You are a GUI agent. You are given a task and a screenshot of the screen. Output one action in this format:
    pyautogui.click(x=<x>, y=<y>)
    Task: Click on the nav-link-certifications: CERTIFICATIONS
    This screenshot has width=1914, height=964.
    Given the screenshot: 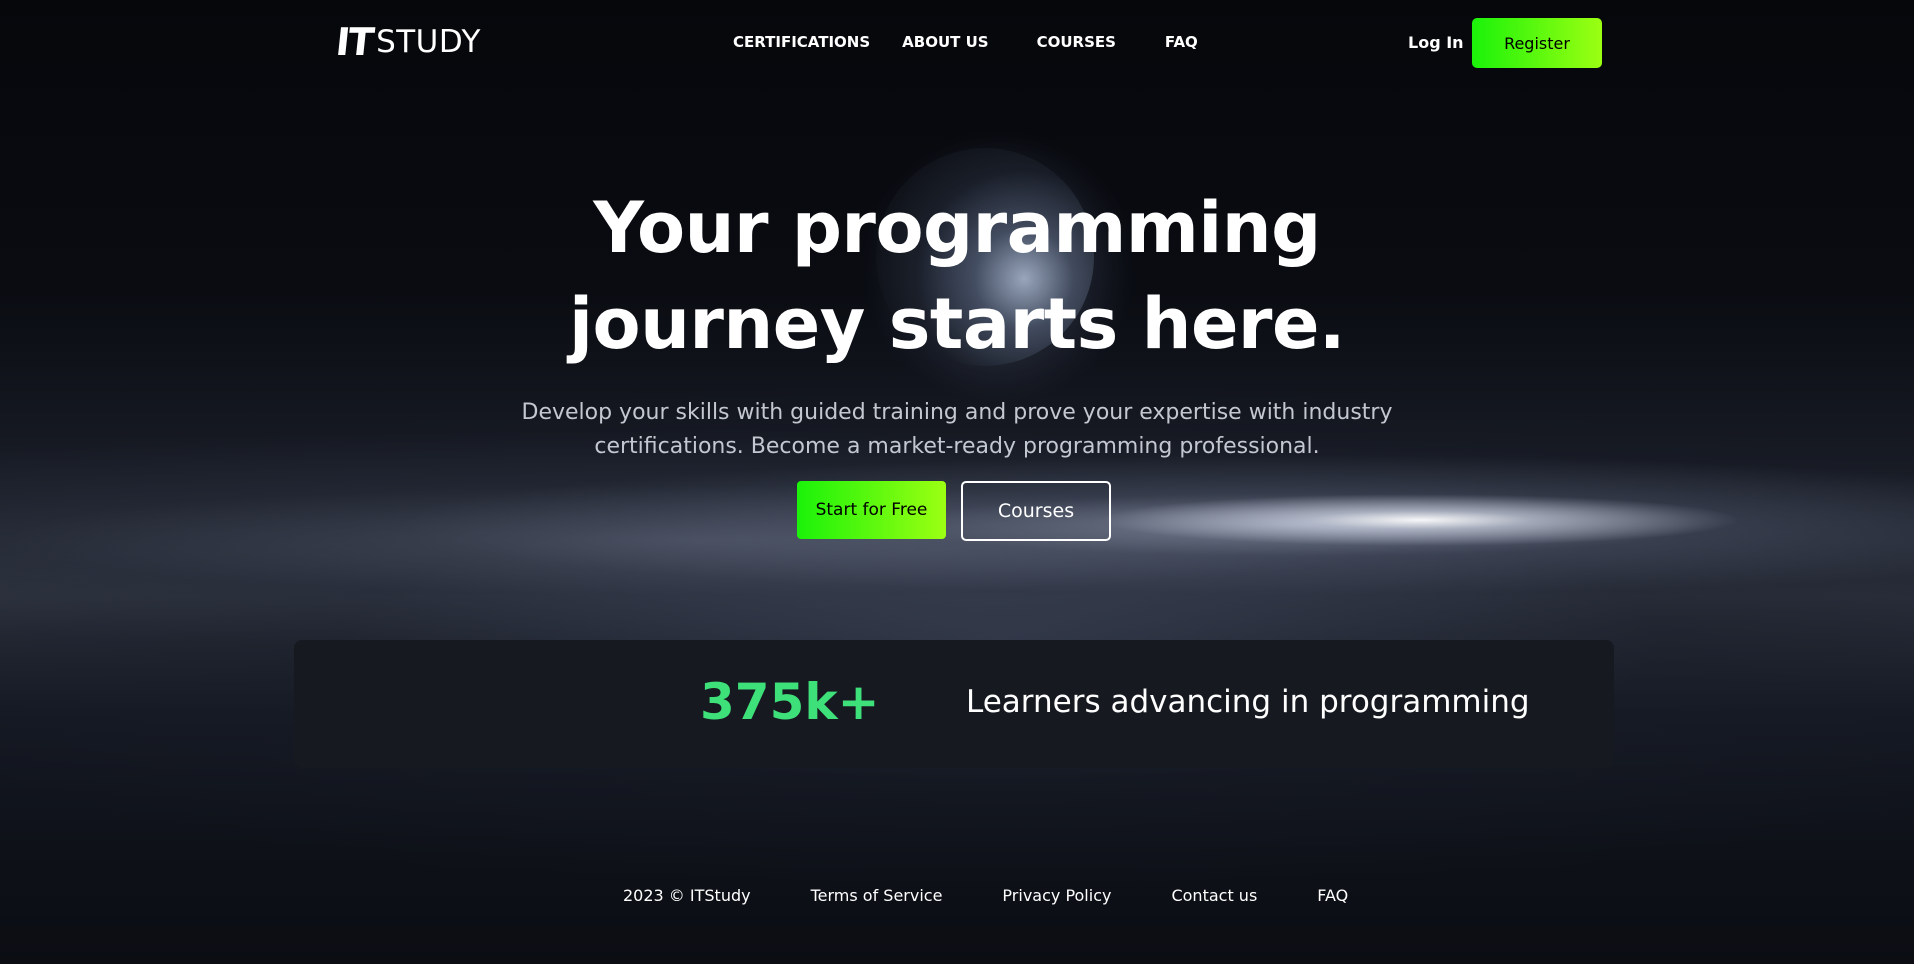 What is the action you would take?
    pyautogui.click(x=801, y=42)
    